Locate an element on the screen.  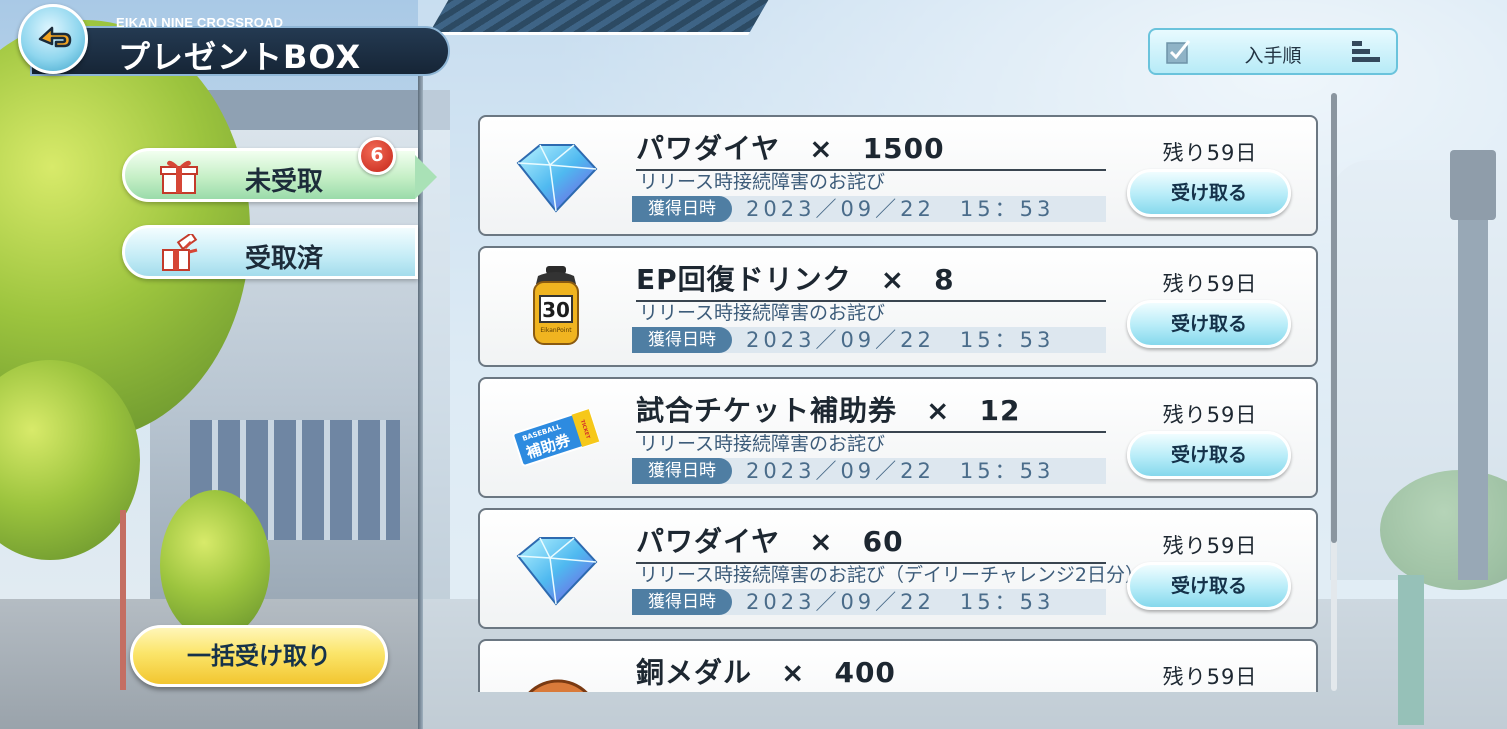
back-arrow-icon is located at coordinates (55, 37).